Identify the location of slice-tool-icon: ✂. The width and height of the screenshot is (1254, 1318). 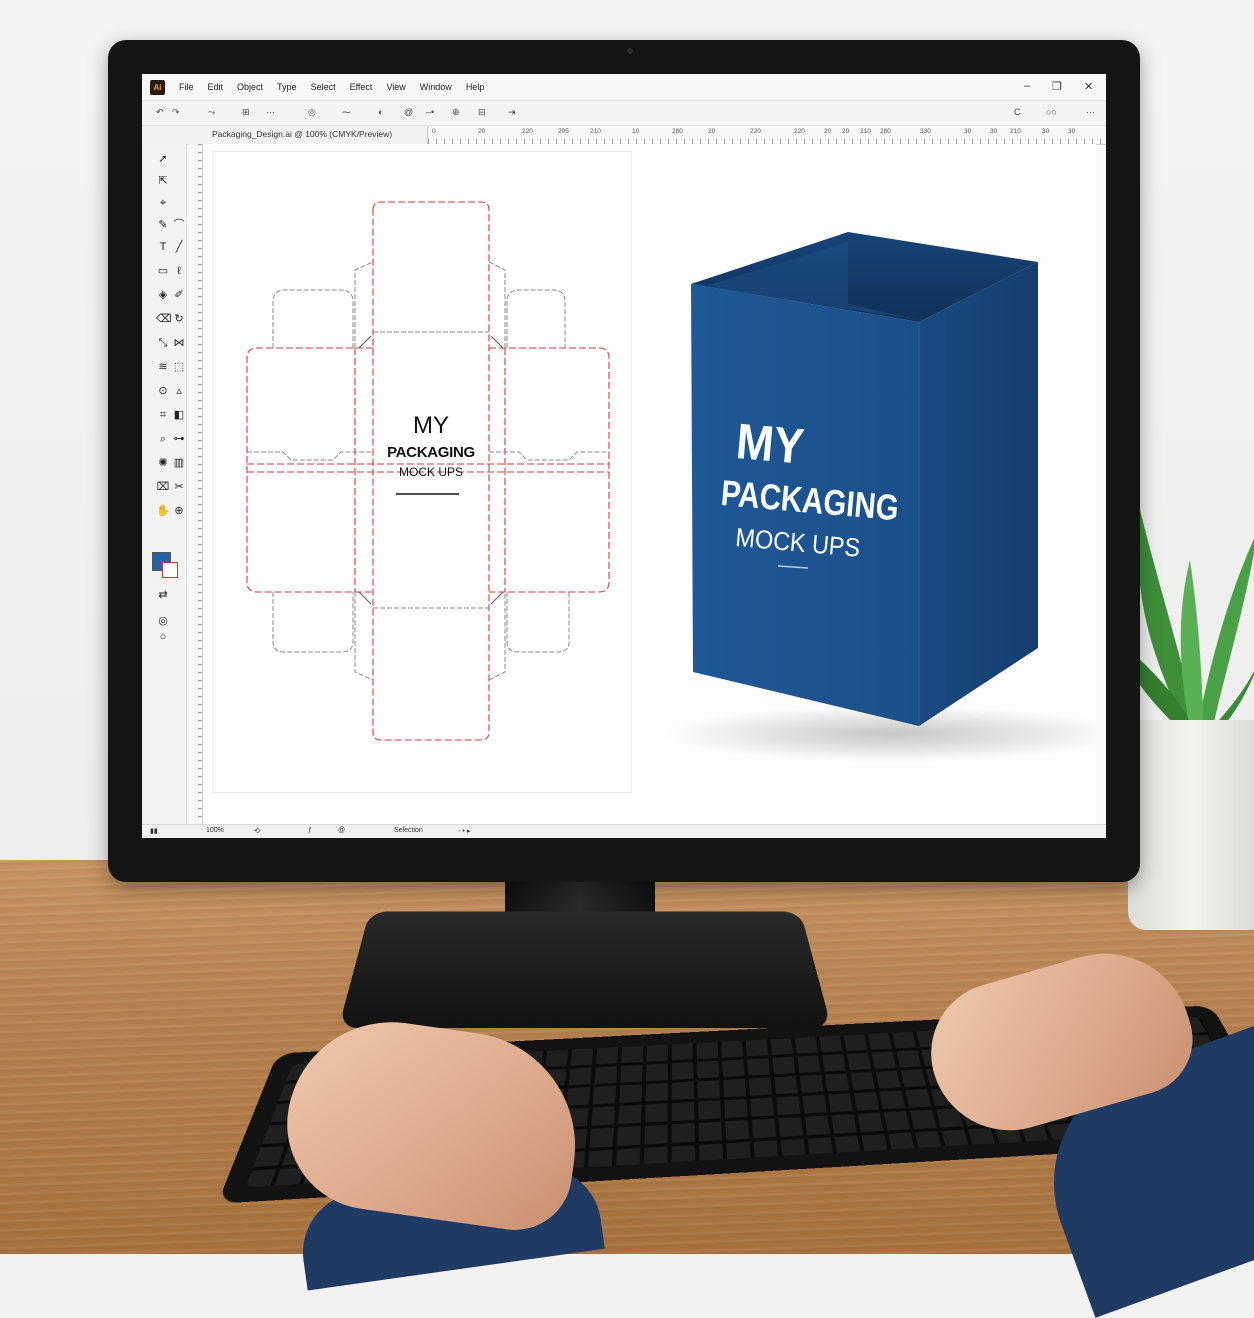
(179, 487).